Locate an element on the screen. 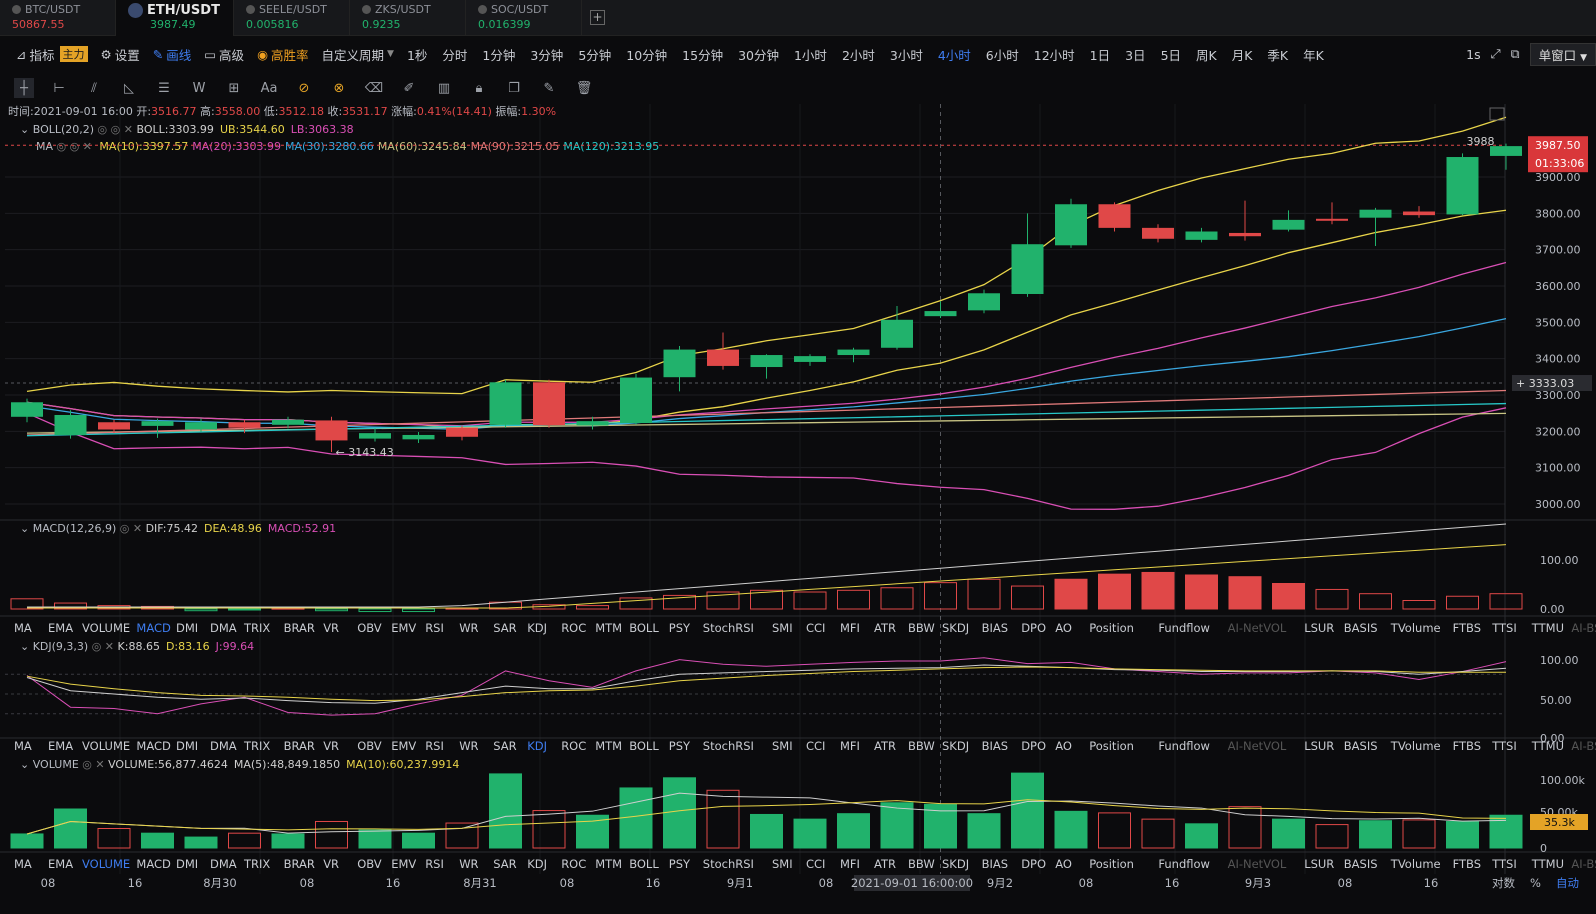  fib-tool-icon: ⊘ is located at coordinates (304, 88).